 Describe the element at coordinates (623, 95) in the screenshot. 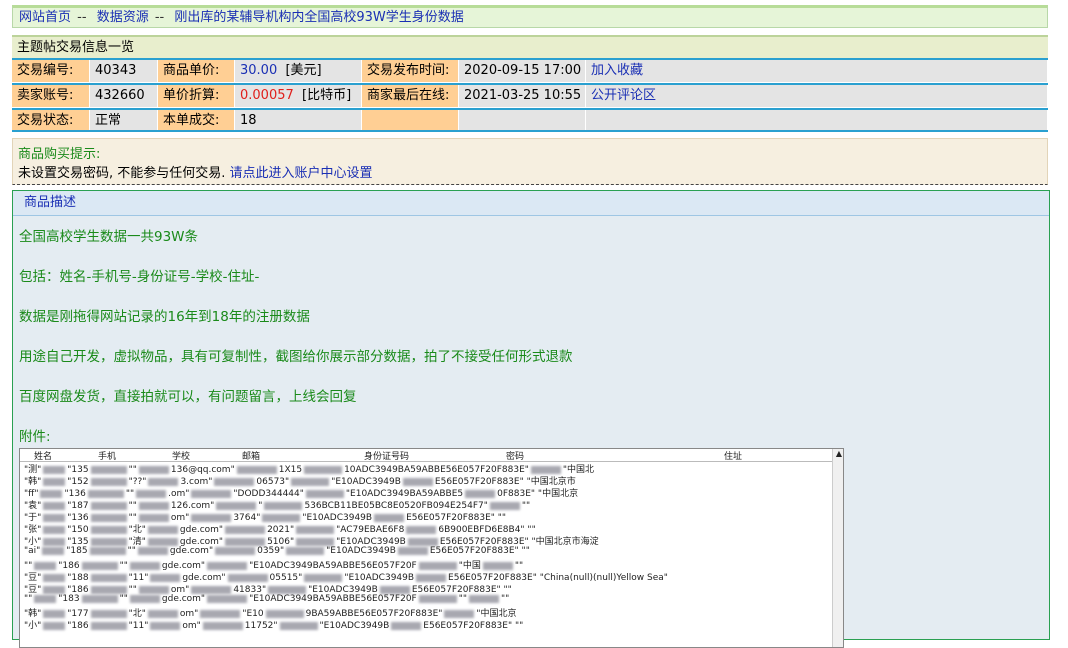

I see `public-comments-link: 公开评论区` at that location.